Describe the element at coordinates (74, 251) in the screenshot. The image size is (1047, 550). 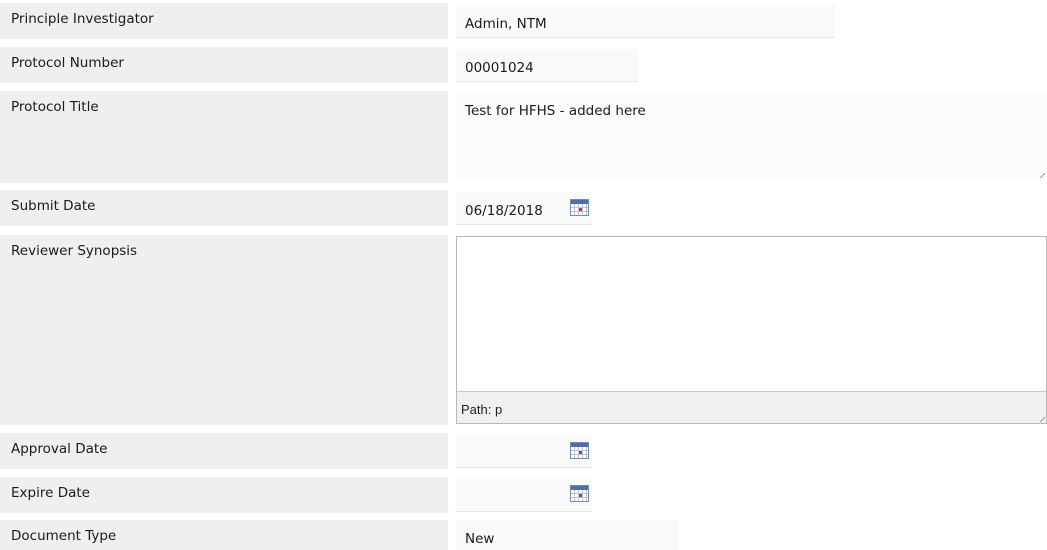
I see `label-text: Reviewer Synopsis` at that location.